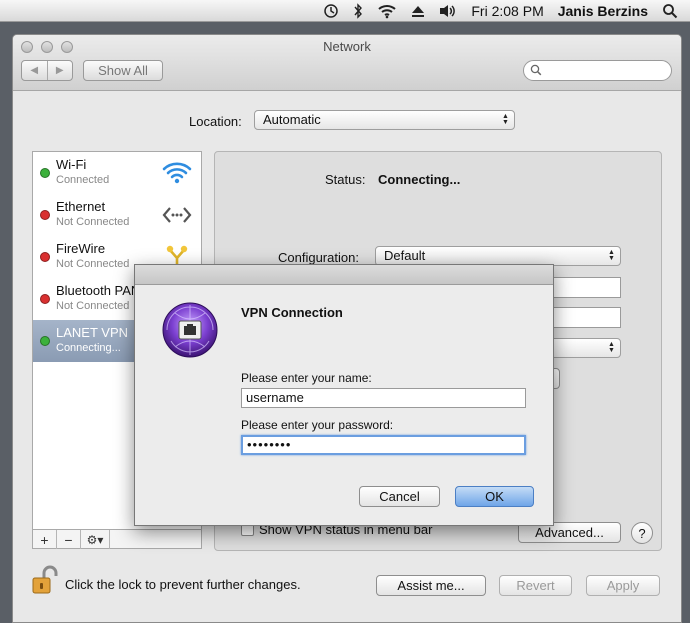 The width and height of the screenshot is (690, 623). What do you see at coordinates (383, 398) in the screenshot?
I see `username-input: username` at bounding box center [383, 398].